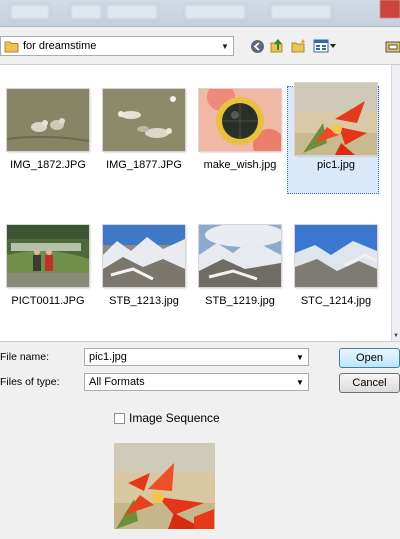 This screenshot has height=539, width=400. I want to click on title-bar-blurred, so click(200, 13).